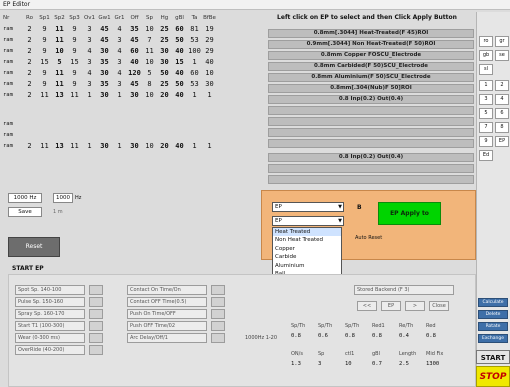  I want to click on timing-field: Contact On Time/On, so click(167, 290).